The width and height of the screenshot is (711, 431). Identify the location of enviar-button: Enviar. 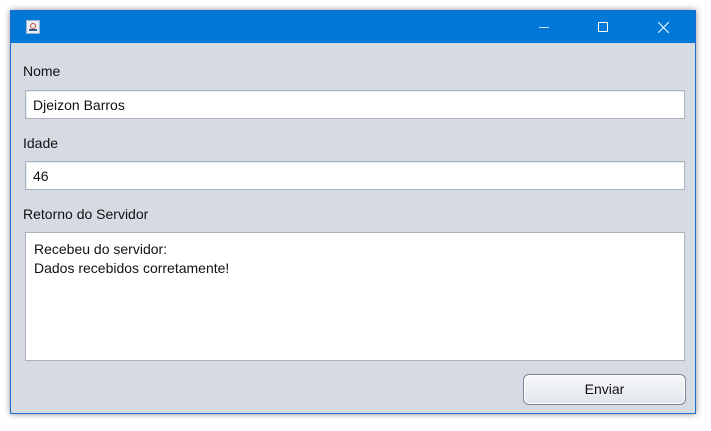
(604, 389).